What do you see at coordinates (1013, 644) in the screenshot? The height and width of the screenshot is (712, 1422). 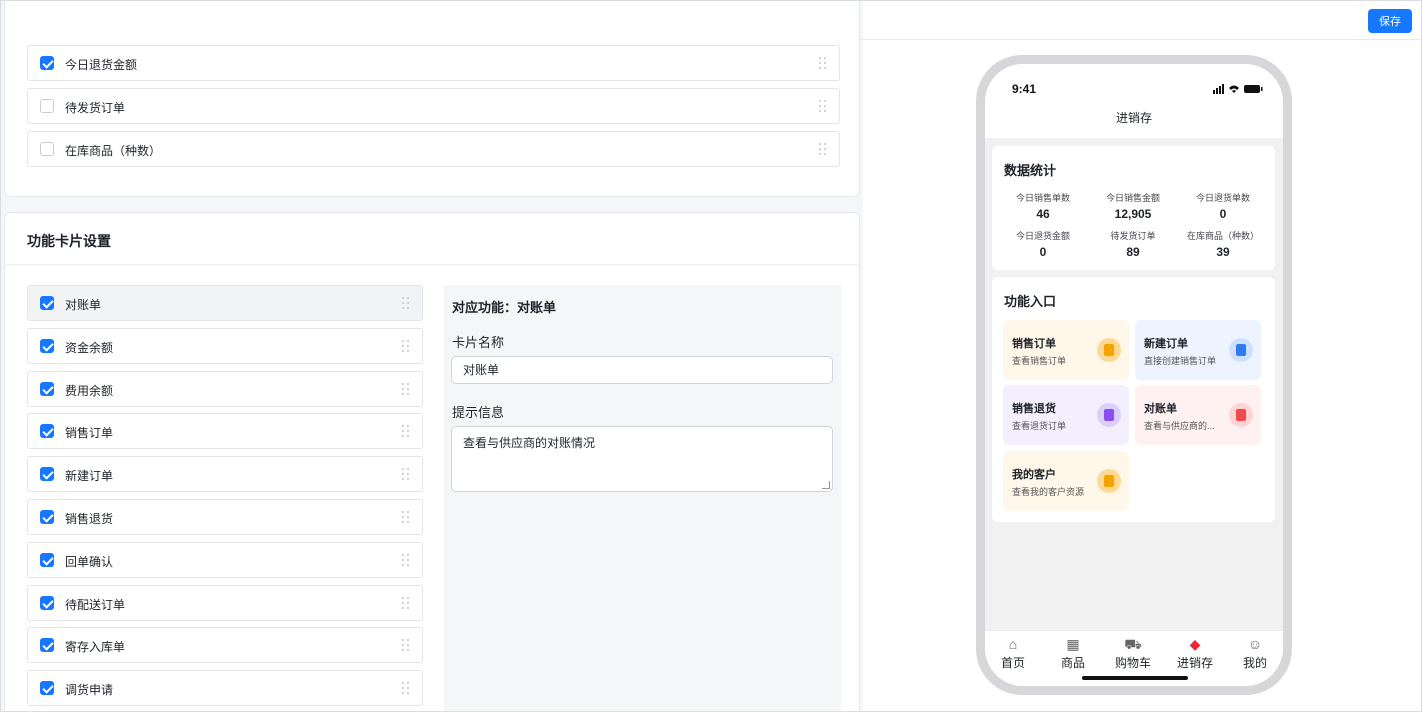 I see `home-icon: ⌂` at bounding box center [1013, 644].